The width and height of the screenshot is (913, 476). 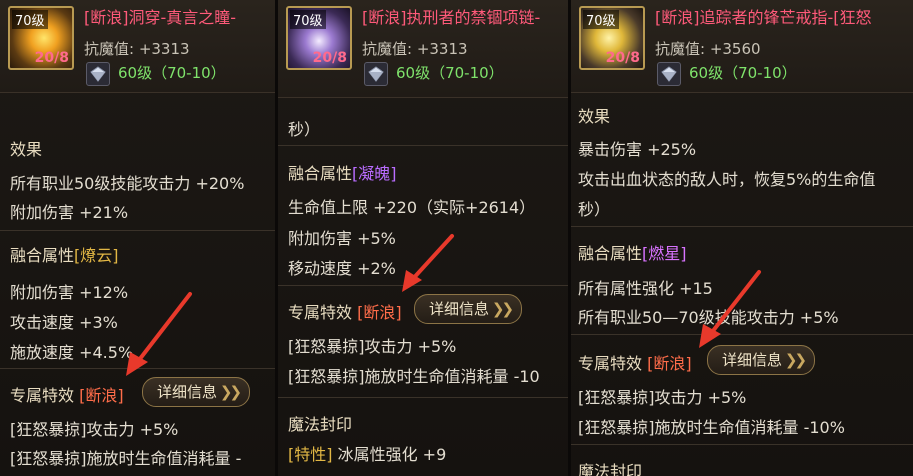 I want to click on special-line: [狂怒暴掠]施放时生命值消耗量 -, so click(x=126, y=458).